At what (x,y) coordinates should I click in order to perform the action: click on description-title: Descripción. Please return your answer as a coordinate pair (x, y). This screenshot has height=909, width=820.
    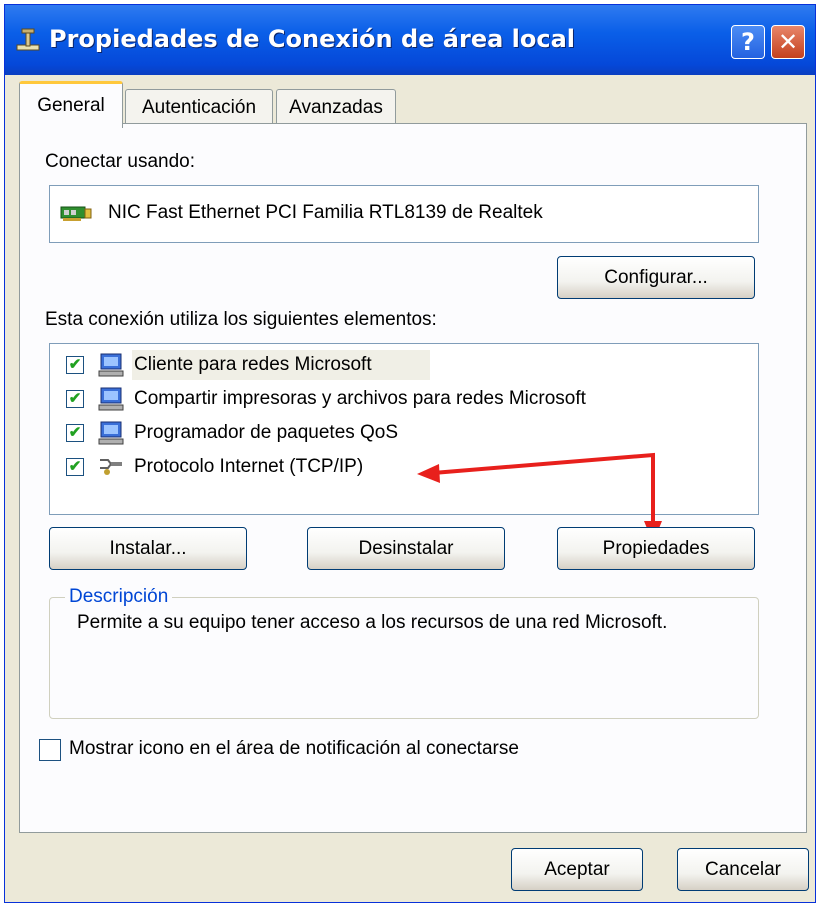
    Looking at the image, I should click on (119, 597).